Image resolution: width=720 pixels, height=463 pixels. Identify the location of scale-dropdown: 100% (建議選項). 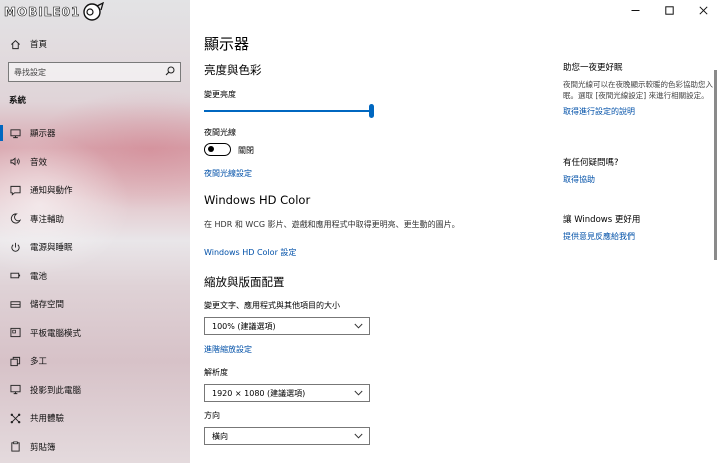
(287, 326).